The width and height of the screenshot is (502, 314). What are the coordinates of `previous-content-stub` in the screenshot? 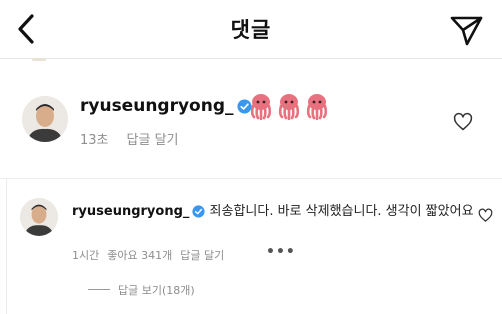 It's located at (39, 59).